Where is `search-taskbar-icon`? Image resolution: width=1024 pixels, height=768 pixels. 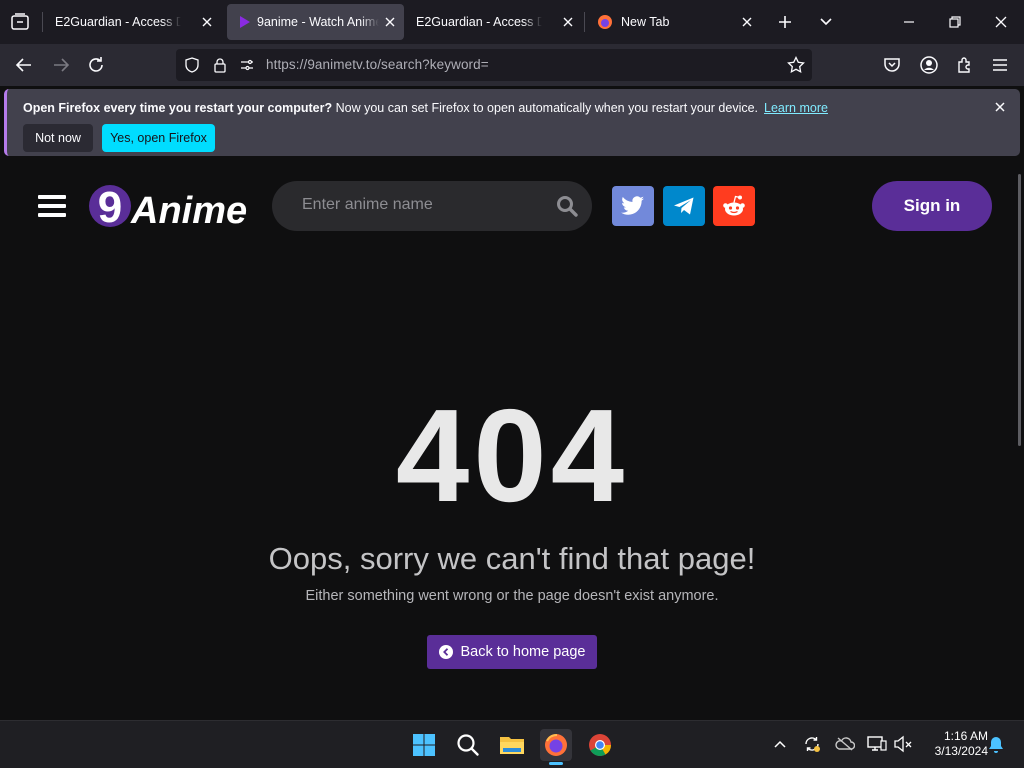 search-taskbar-icon is located at coordinates (468, 745).